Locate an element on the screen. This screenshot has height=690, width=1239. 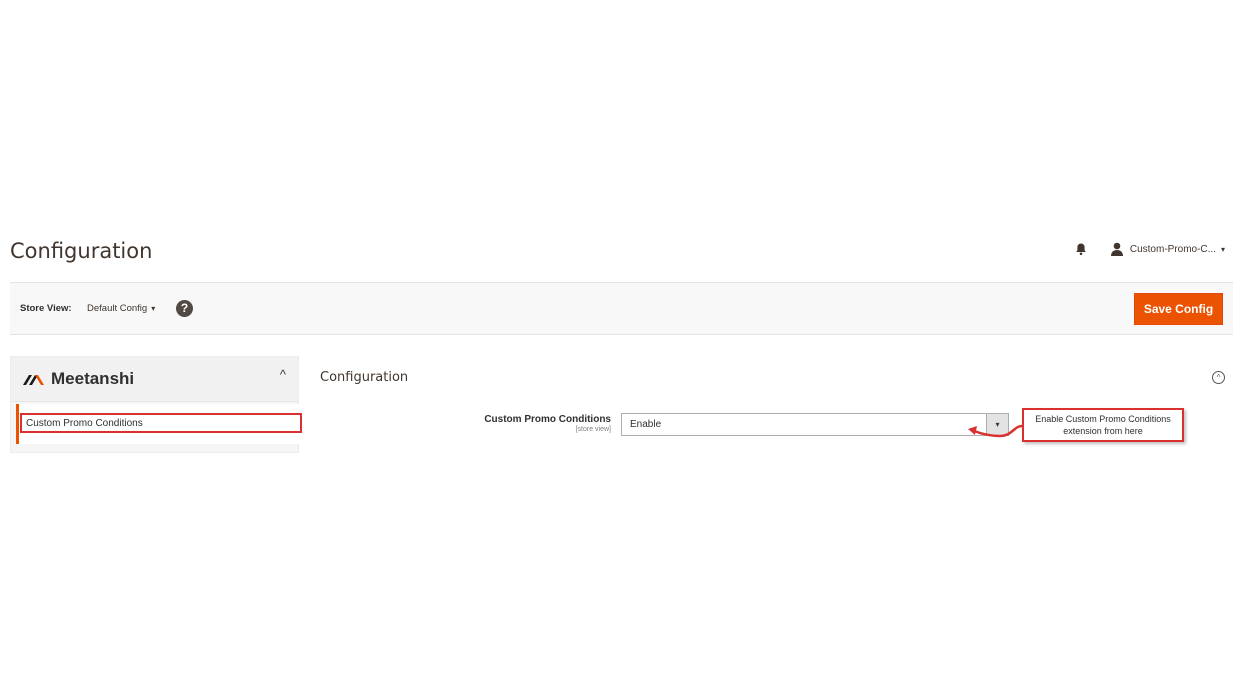
sidebar-item-custom-promo-conditions: Custom Promo Conditions is located at coordinates (159, 424).